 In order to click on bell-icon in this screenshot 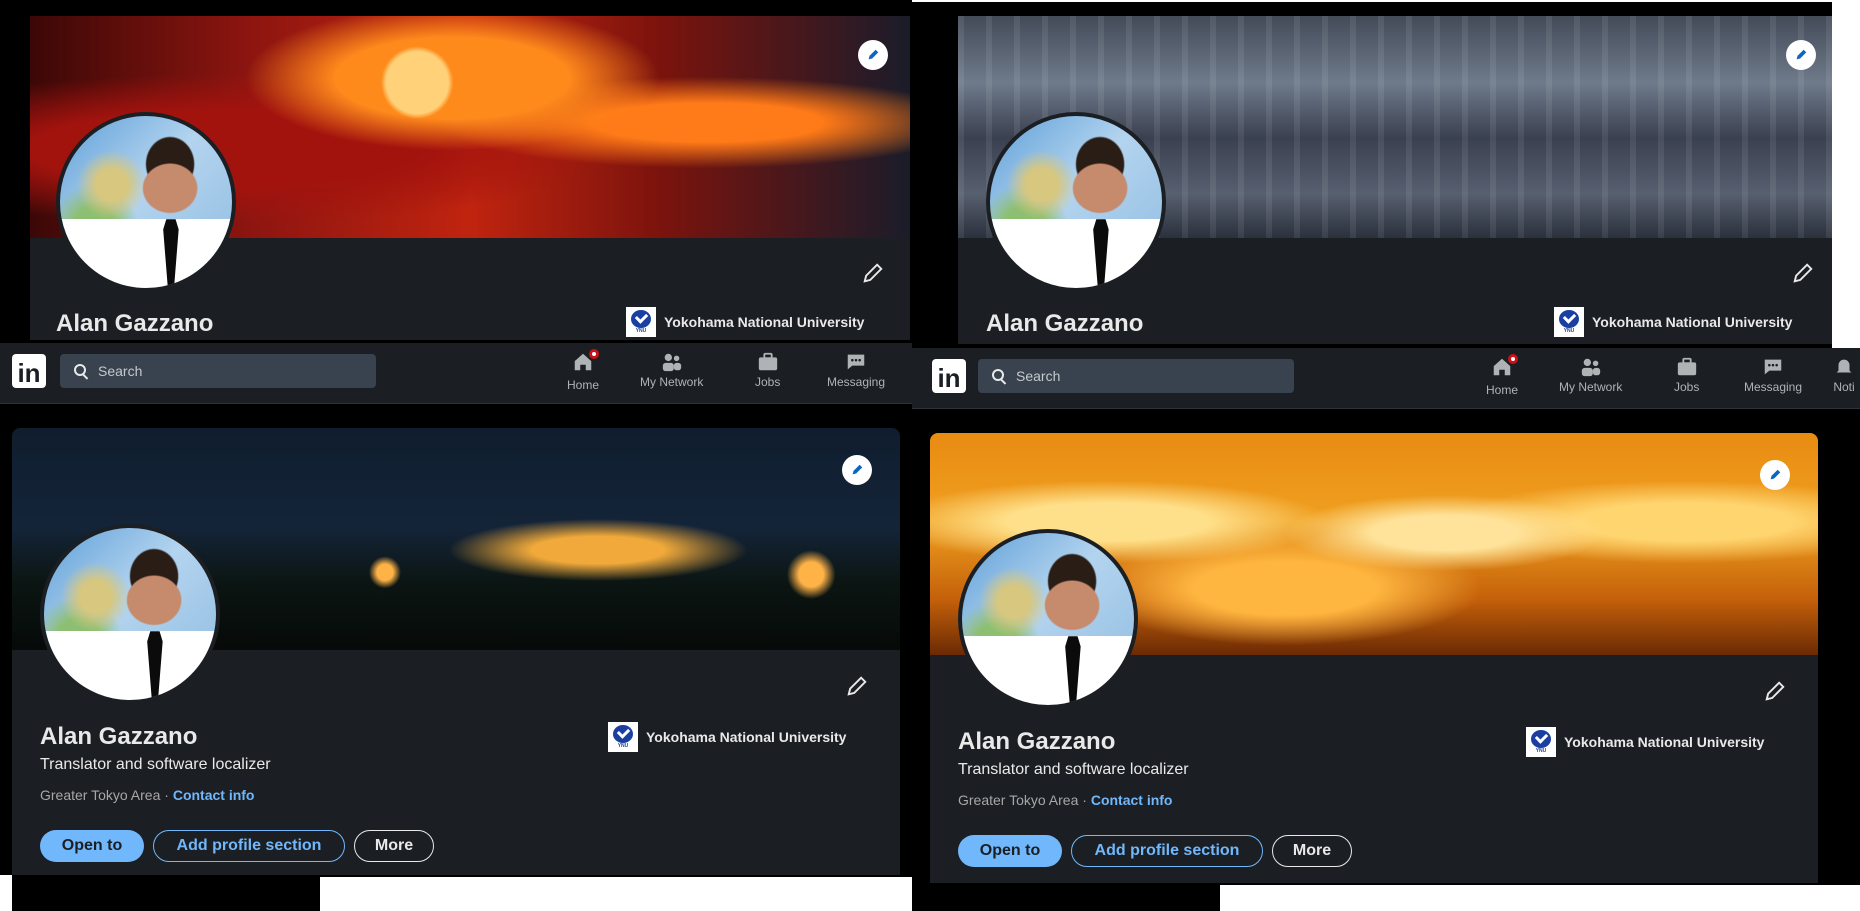, I will do `click(1844, 366)`.